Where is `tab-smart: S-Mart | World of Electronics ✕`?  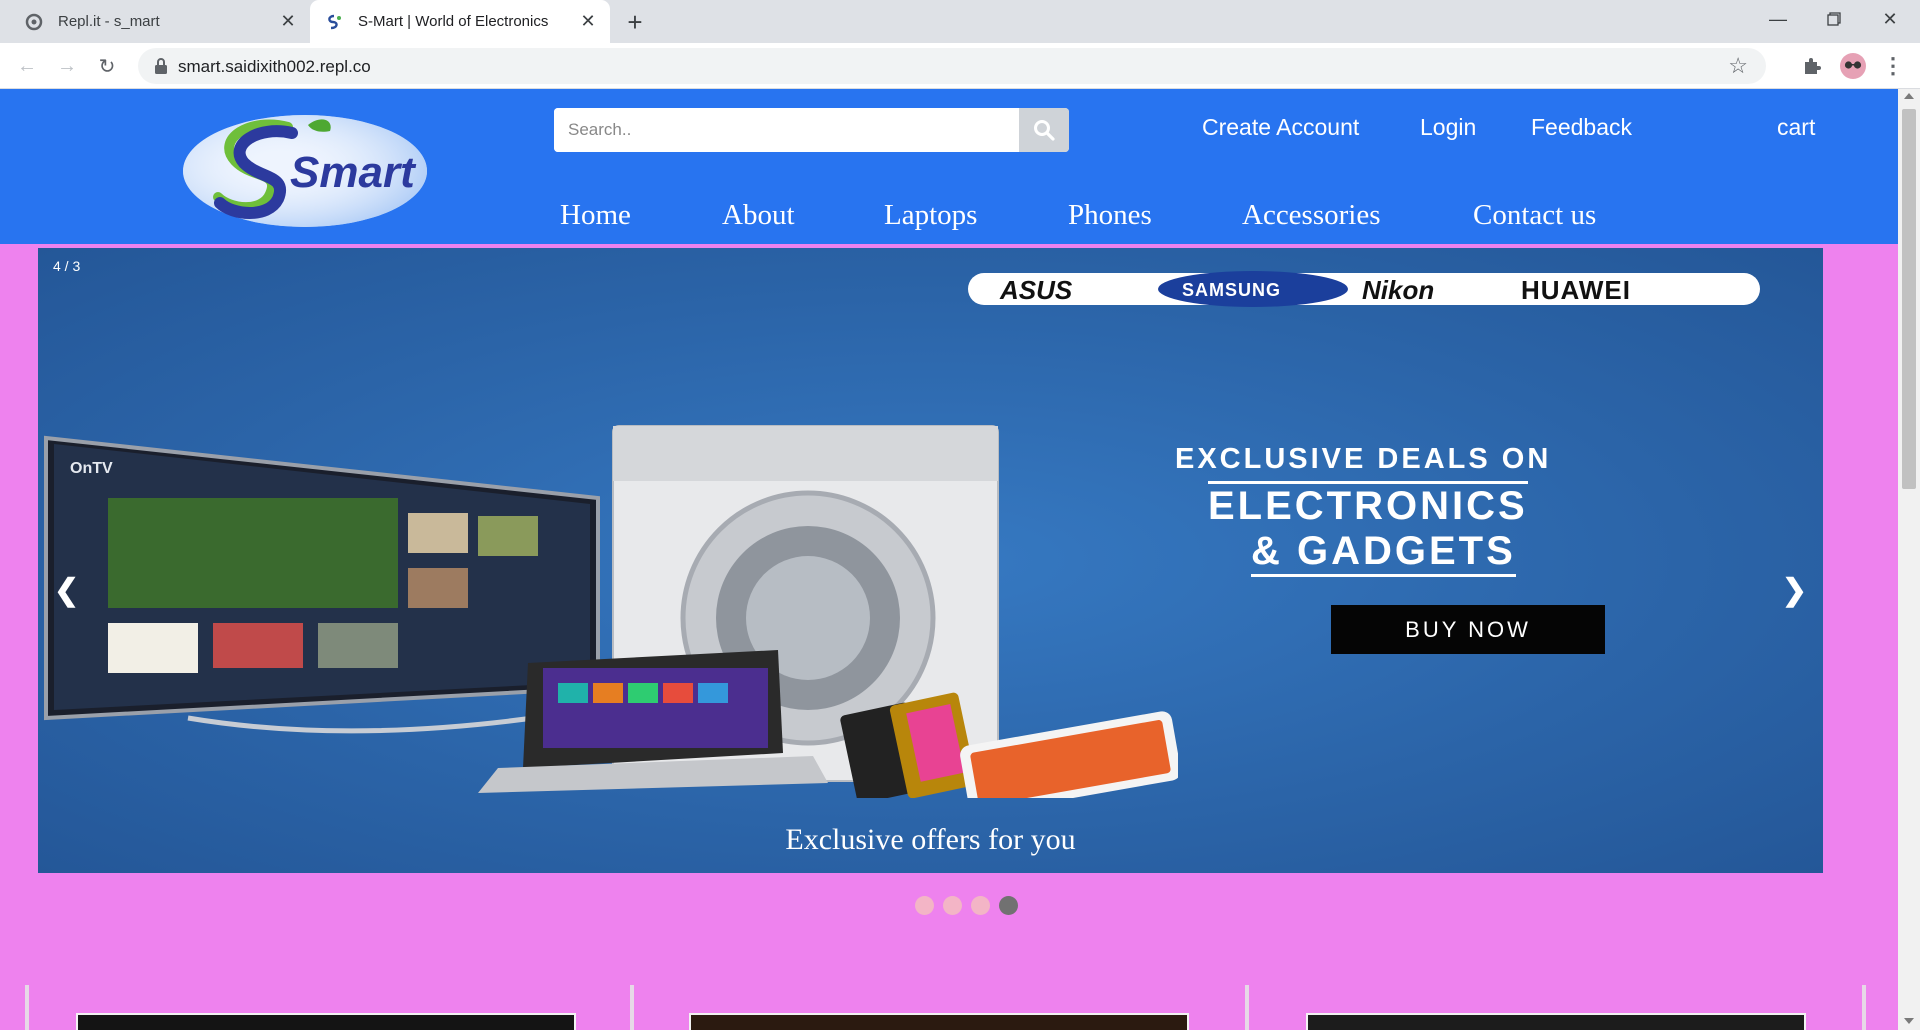 tab-smart: S-Mart | World of Electronics ✕ is located at coordinates (460, 21).